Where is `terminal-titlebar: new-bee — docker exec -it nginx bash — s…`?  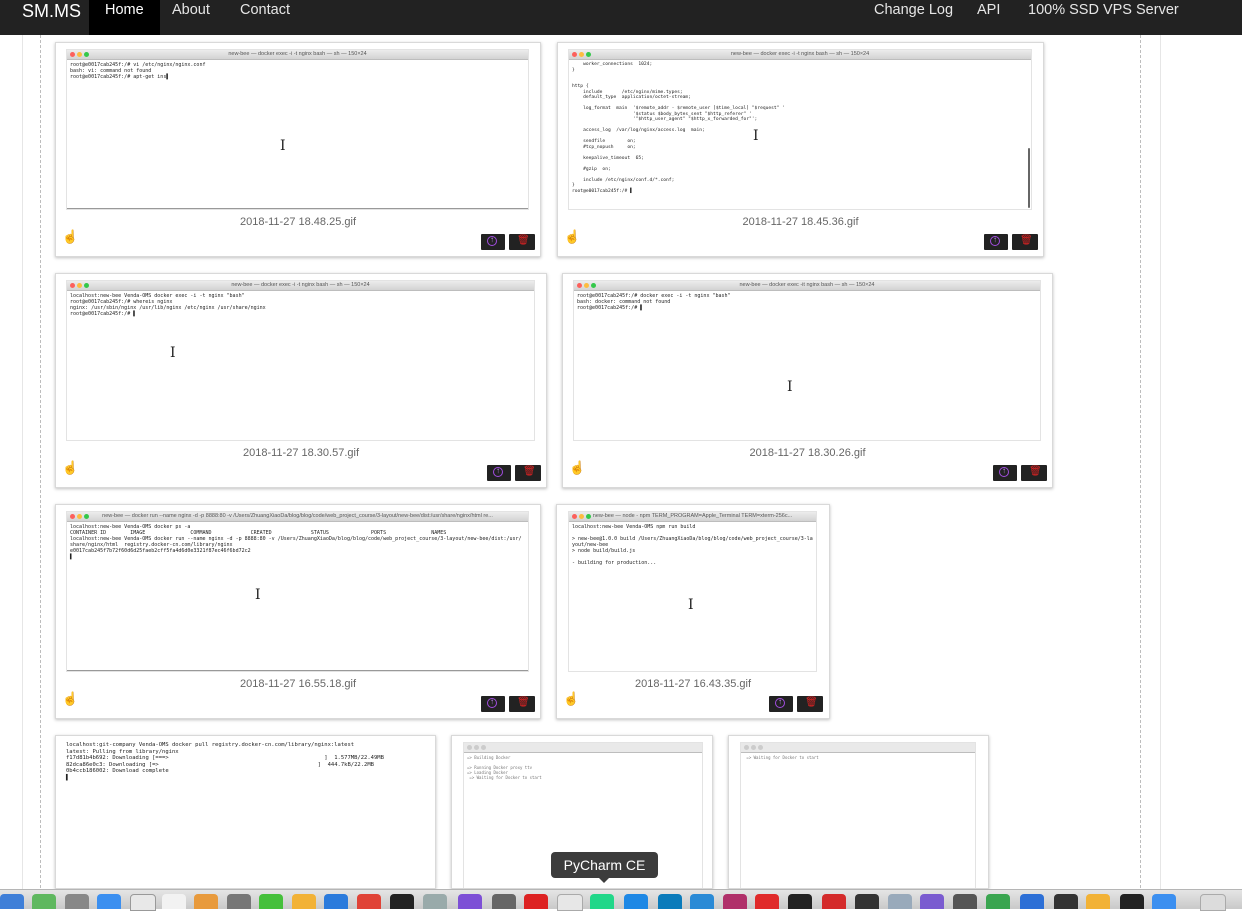
terminal-titlebar: new-bee — docker exec -it nginx bash — s… is located at coordinates (807, 286).